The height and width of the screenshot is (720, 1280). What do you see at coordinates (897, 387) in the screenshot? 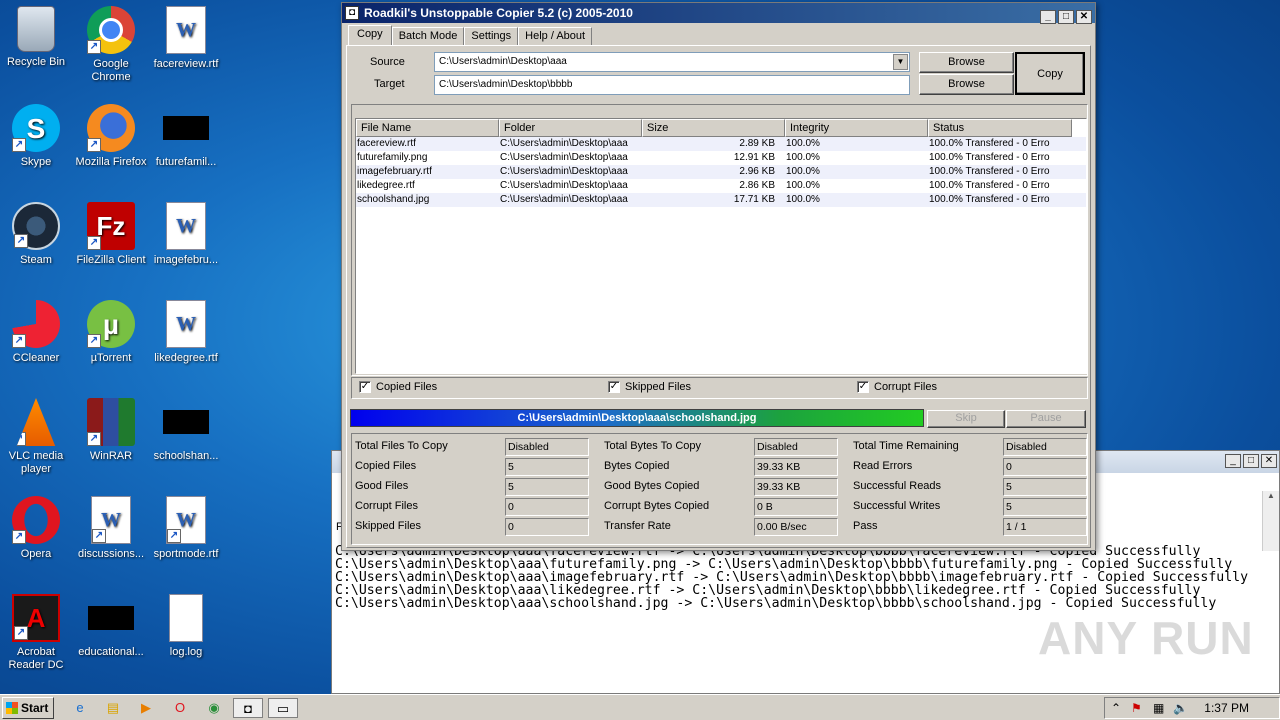
I see `corrupt-files-checkbox: ✓ Corrupt Files` at bounding box center [897, 387].